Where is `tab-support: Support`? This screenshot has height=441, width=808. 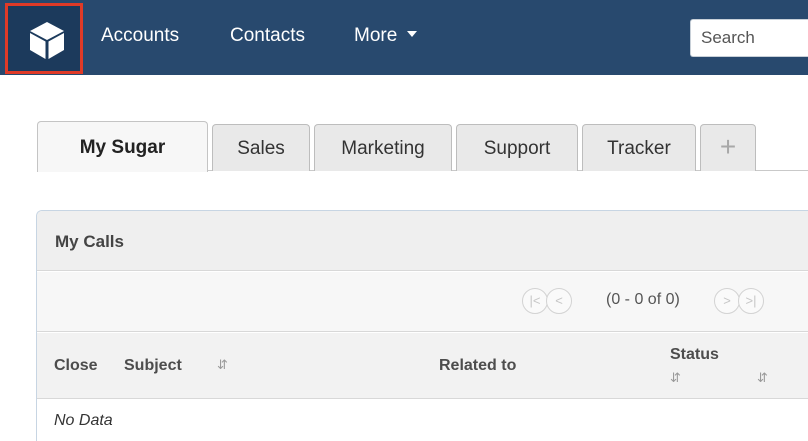 tab-support: Support is located at coordinates (517, 147).